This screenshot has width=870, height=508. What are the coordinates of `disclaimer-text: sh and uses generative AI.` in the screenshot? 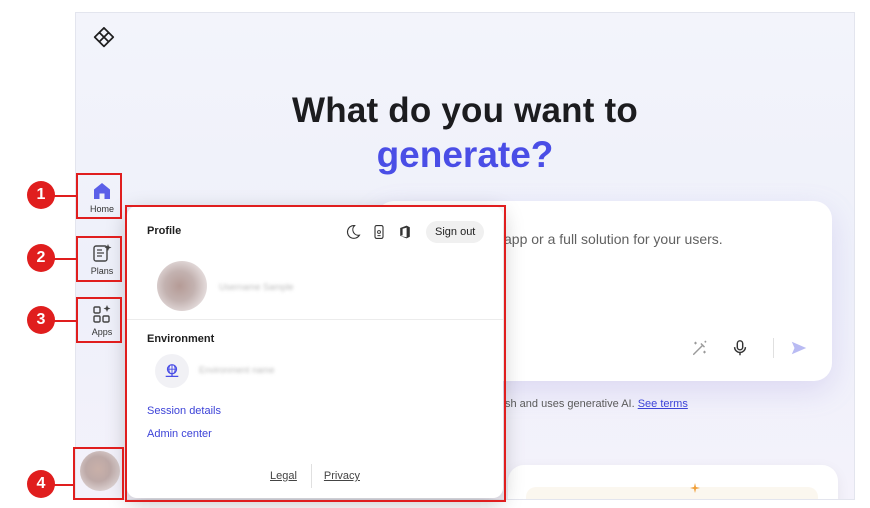 It's located at (571, 404).